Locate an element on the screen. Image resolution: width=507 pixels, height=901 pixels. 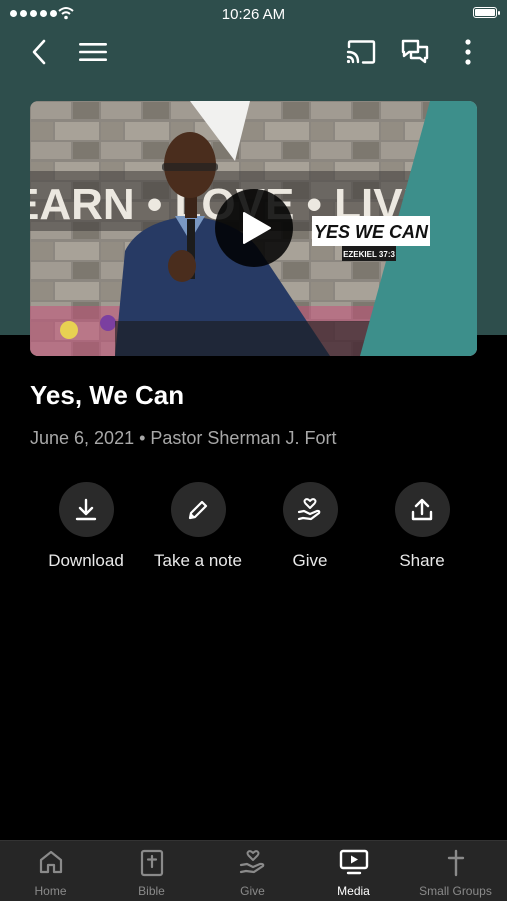
tab-give-label: Give is located at coordinates (252, 891).